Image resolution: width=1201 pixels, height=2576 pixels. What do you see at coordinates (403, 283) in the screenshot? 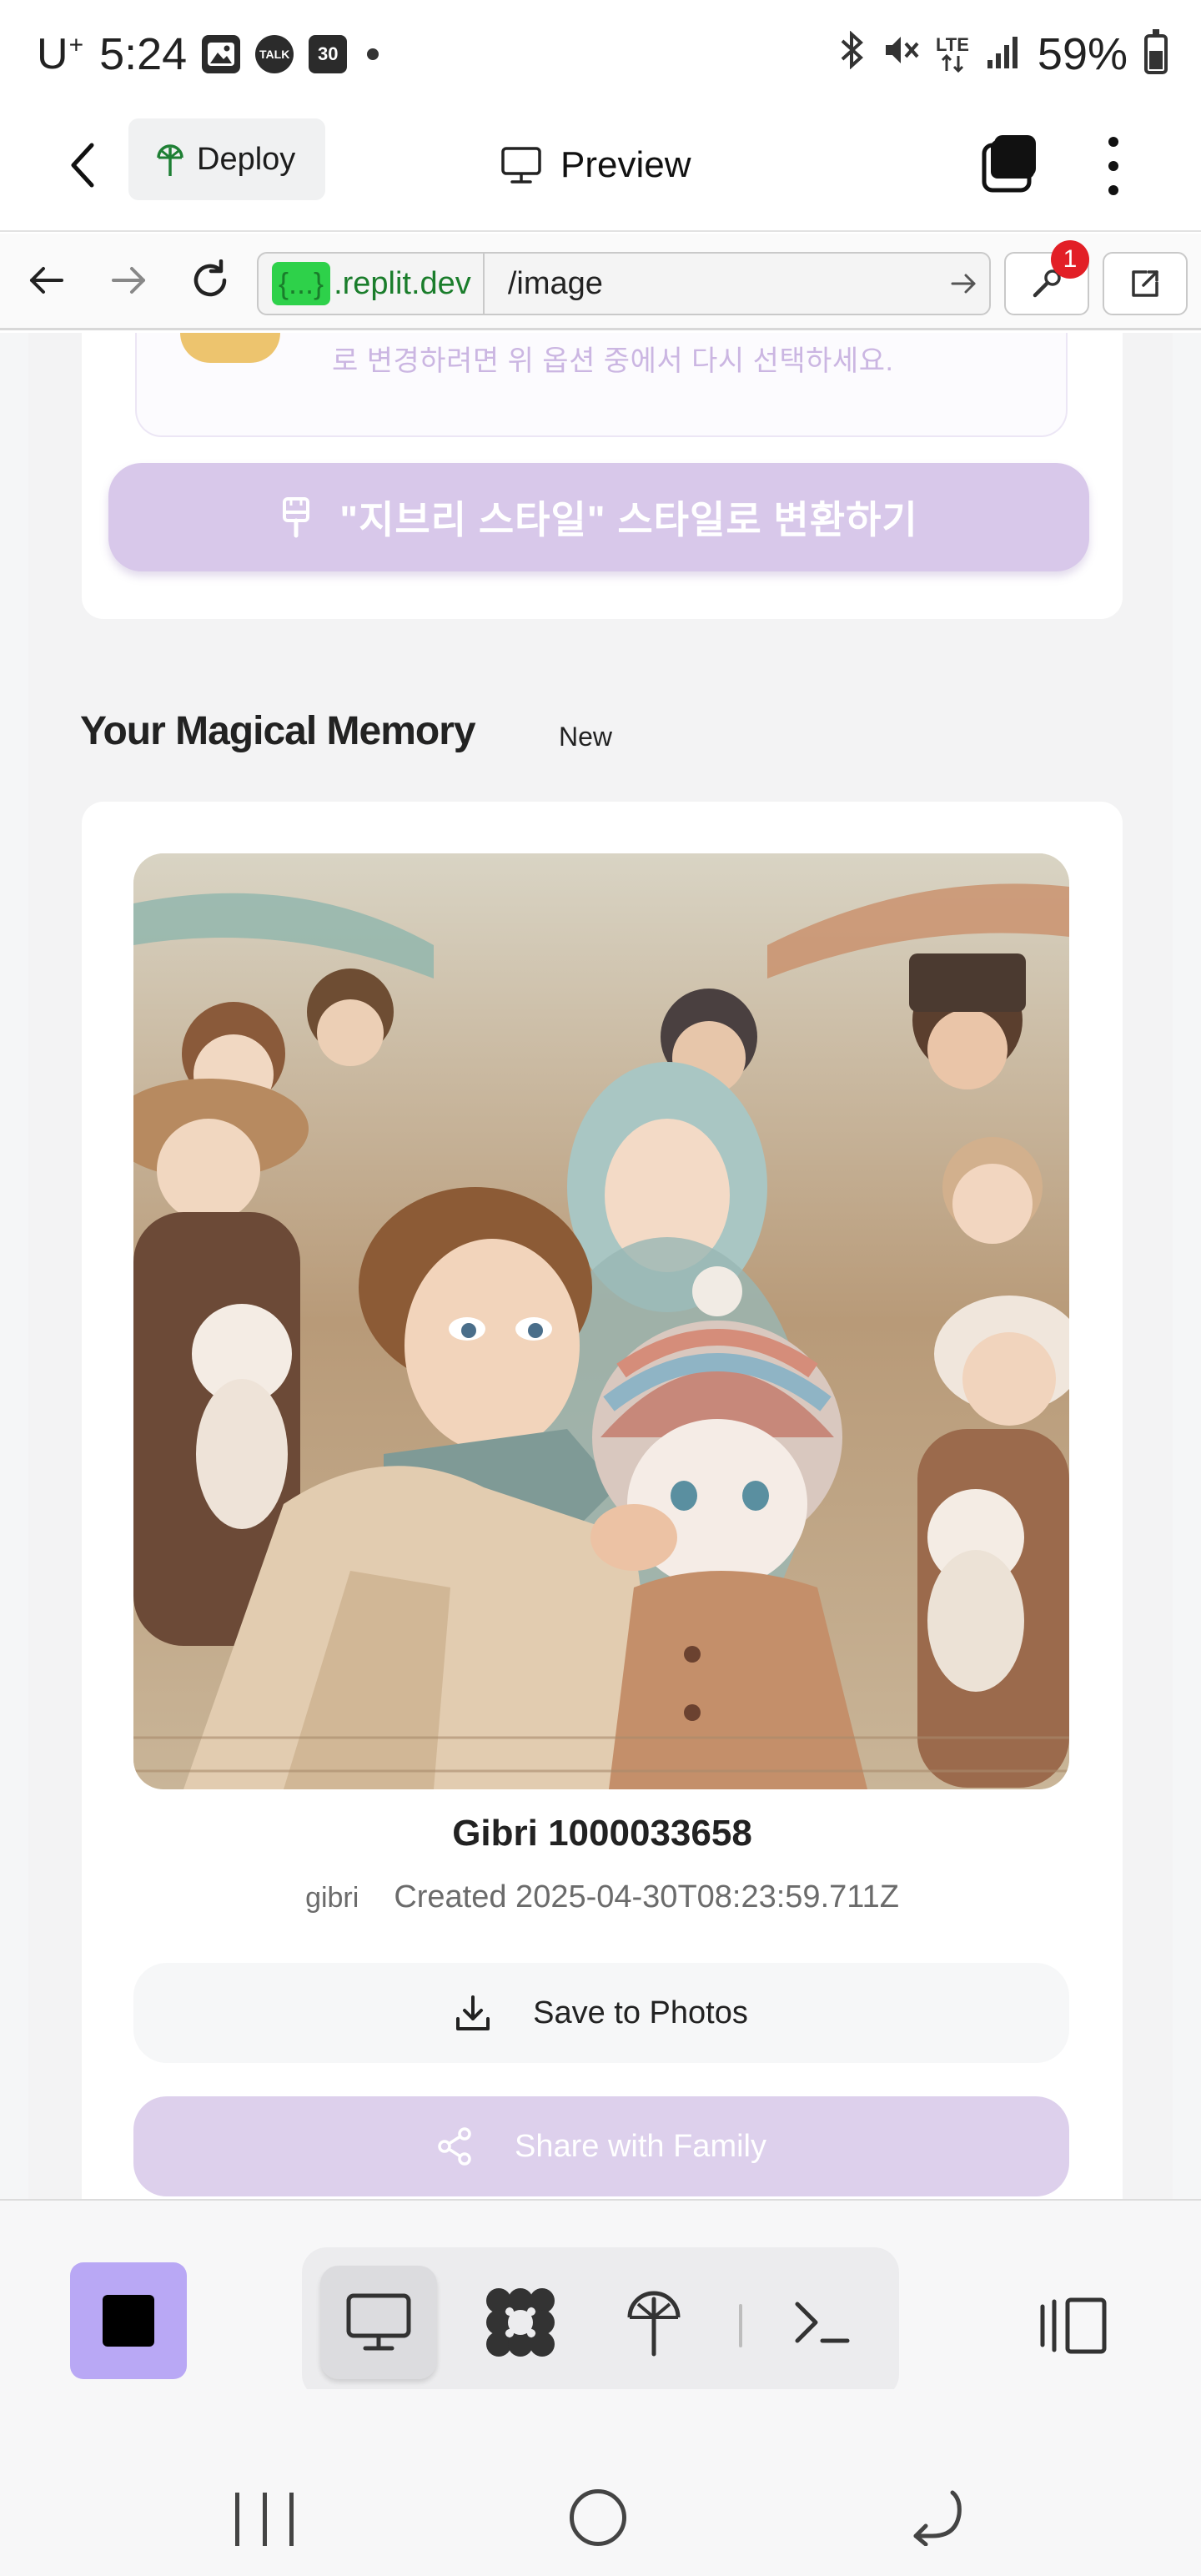
I see `domain-text: .replit.dev` at bounding box center [403, 283].